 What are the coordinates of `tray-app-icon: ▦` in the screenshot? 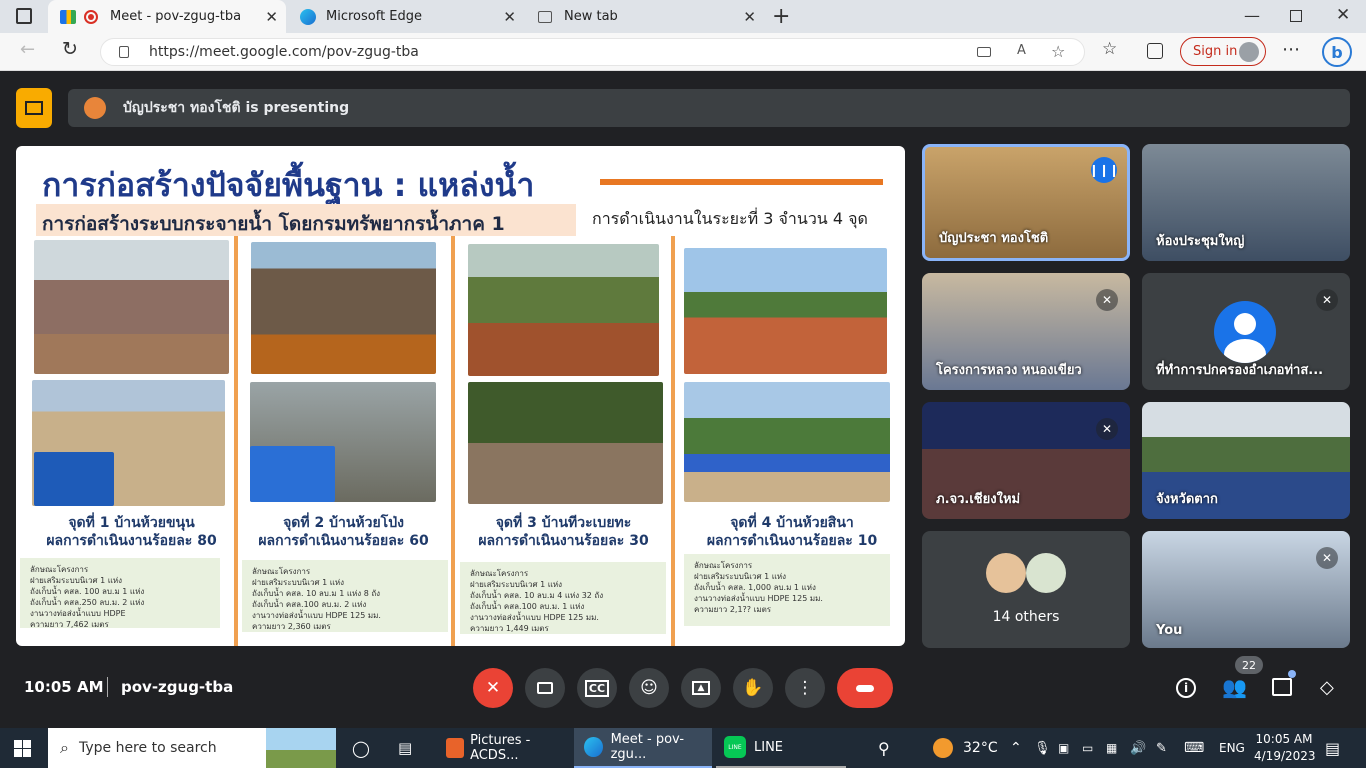 It's located at (1111, 748).